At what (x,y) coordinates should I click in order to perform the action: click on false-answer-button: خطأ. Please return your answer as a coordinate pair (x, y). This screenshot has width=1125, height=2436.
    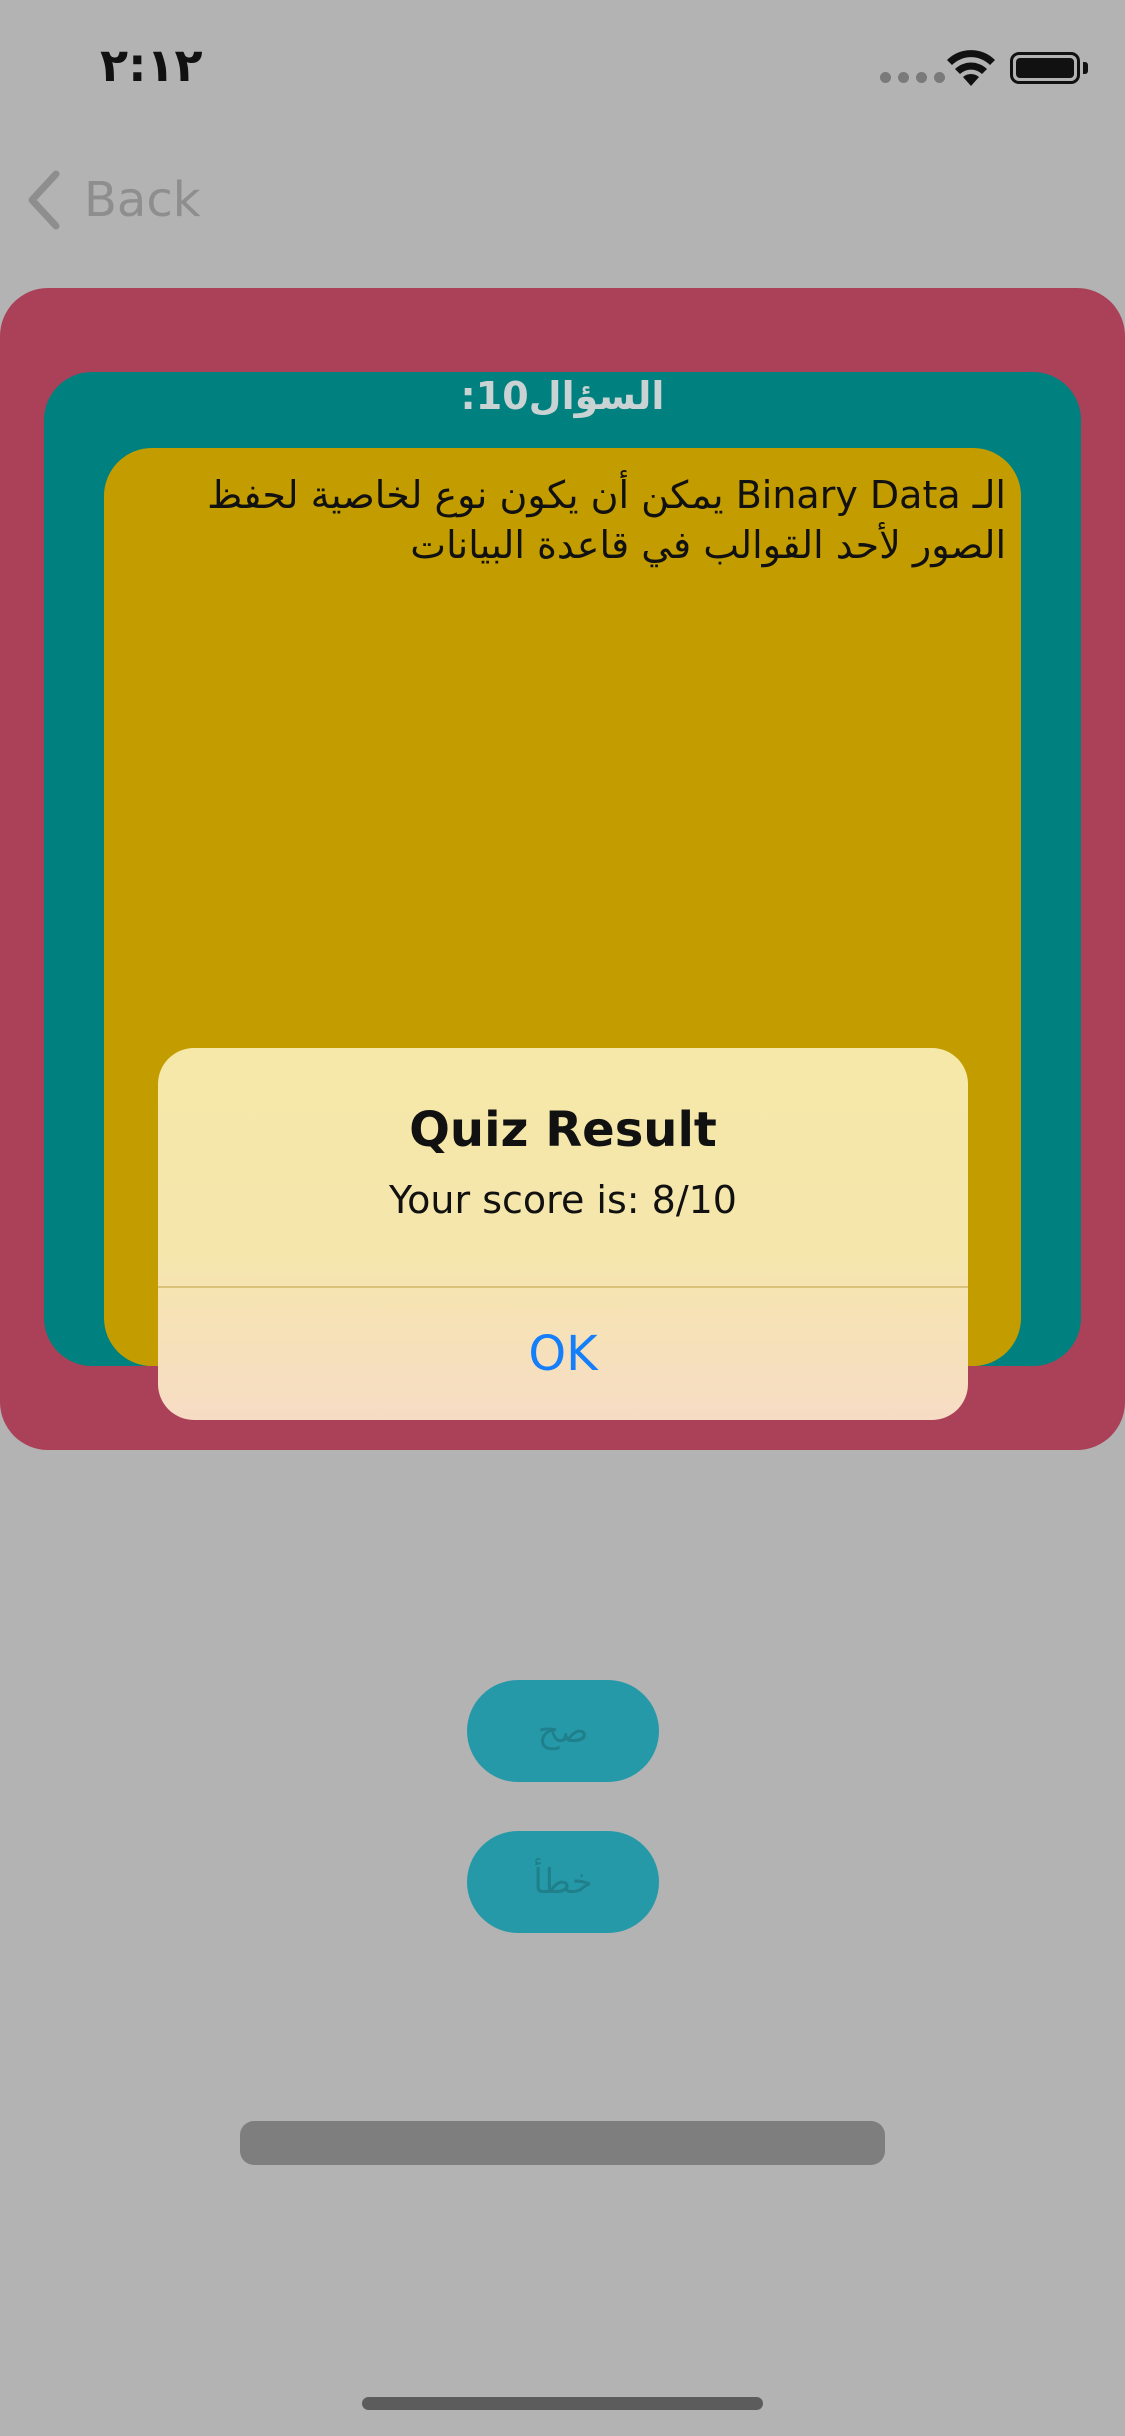
    Looking at the image, I should click on (563, 1882).